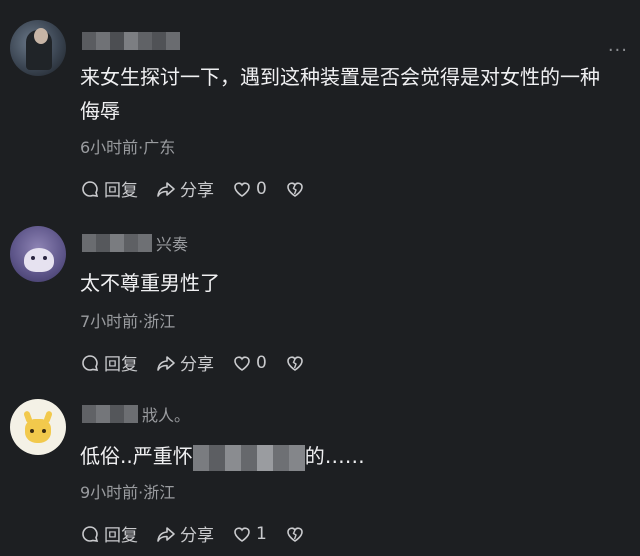  Describe the element at coordinates (128, 492) in the screenshot. I see `comment-meta: 9小时前·浙江` at that location.